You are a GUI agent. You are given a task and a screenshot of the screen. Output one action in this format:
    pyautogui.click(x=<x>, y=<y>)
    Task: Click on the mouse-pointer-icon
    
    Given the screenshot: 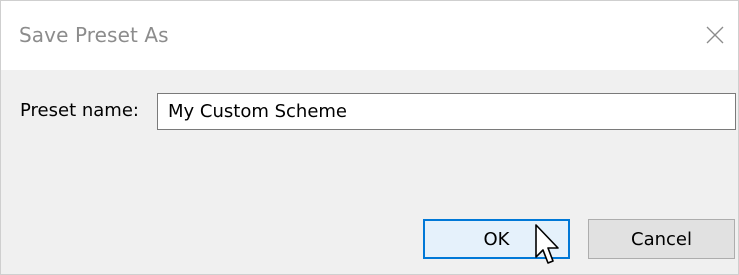 What is the action you would take?
    pyautogui.click(x=547, y=244)
    